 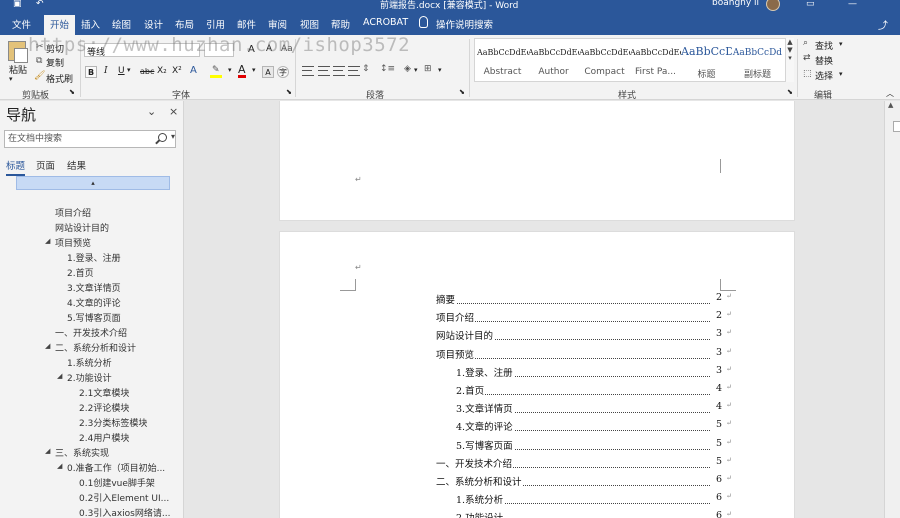 I want to click on font-color-button: A, so click(x=242, y=71).